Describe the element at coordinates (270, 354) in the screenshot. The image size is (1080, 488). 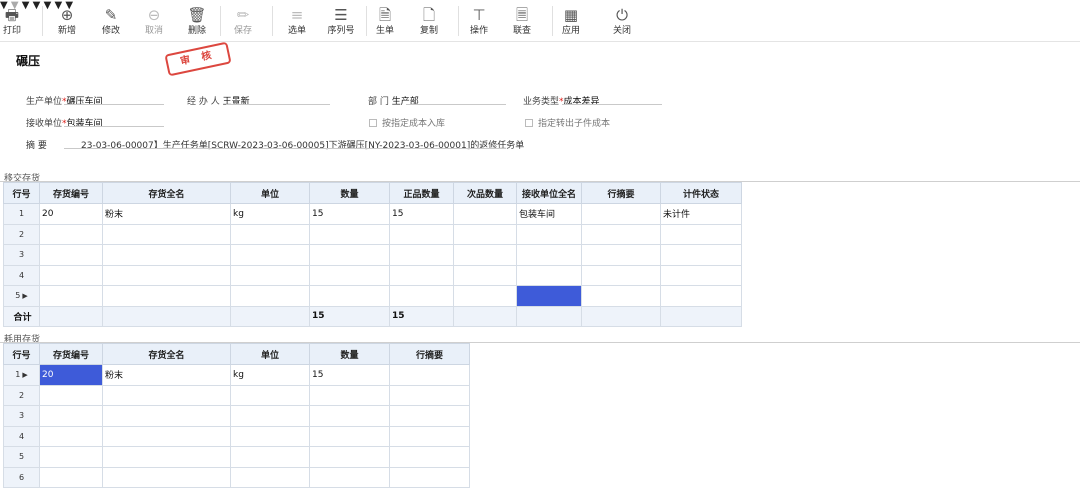
I see `column-header: 单位` at that location.